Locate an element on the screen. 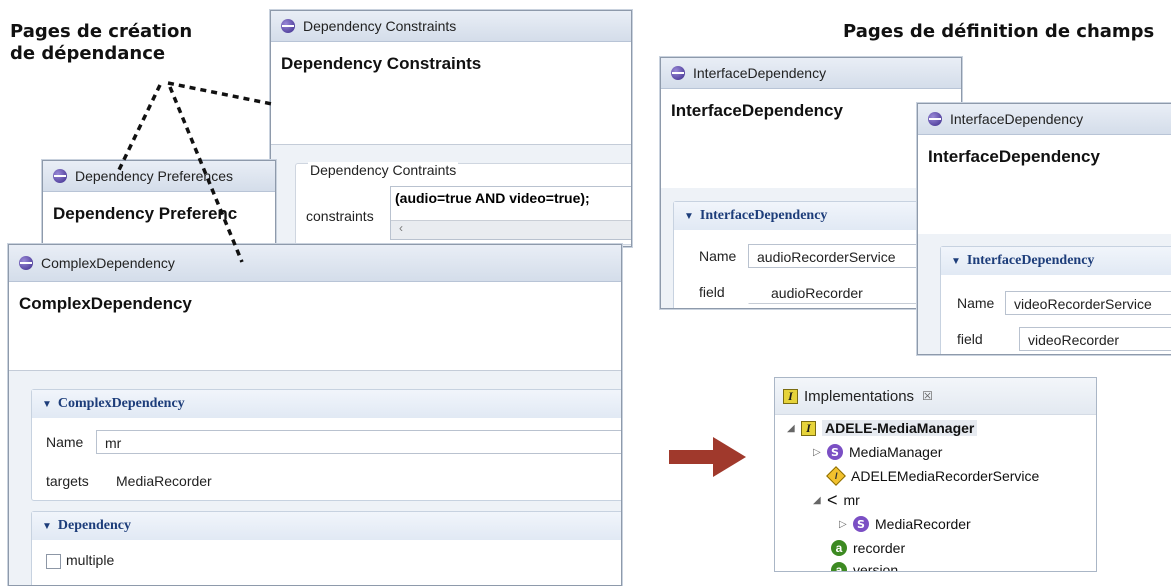 The width and height of the screenshot is (1171, 586). dependency-icon: < is located at coordinates (832, 500).